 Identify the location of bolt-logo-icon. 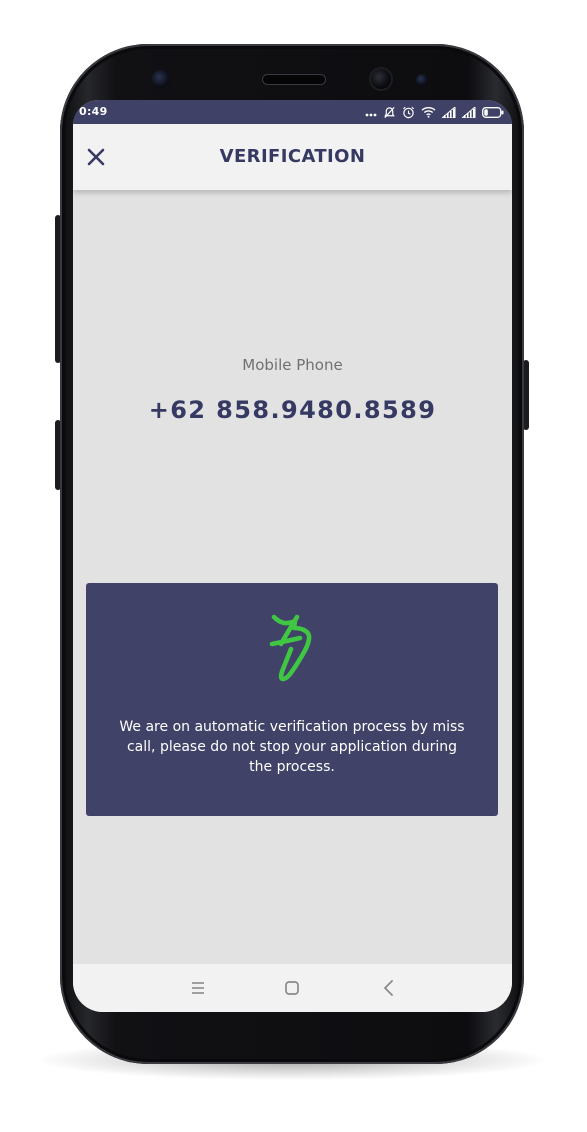
(290, 648).